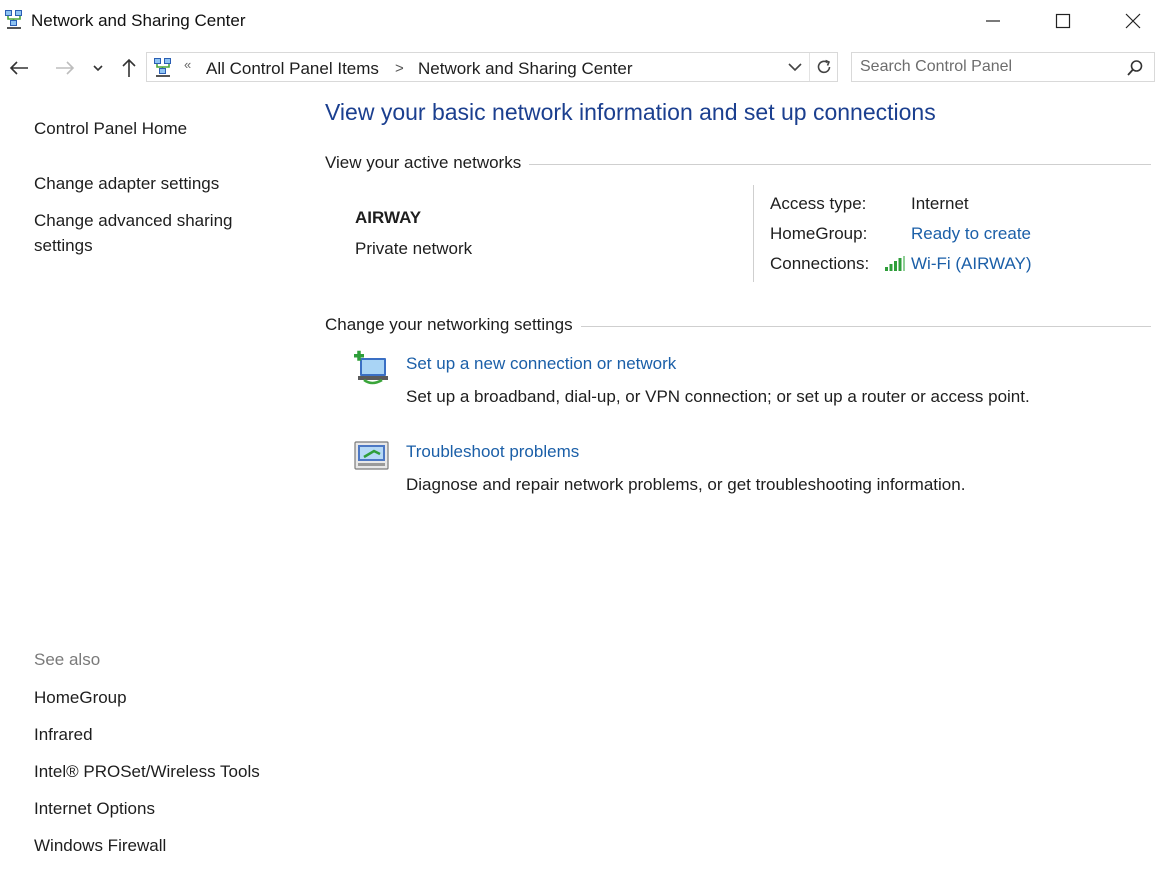 The image size is (1156, 872). Describe the element at coordinates (147, 771) in the screenshot. I see `see-also-intel-proset: Intel® PROSet/Wireless Tools` at that location.